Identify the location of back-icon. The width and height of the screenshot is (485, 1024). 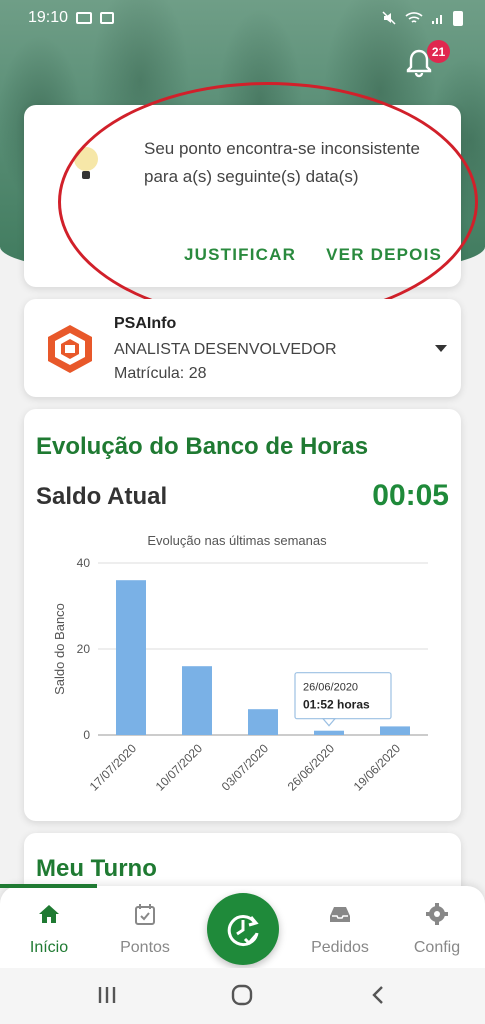
(379, 995).